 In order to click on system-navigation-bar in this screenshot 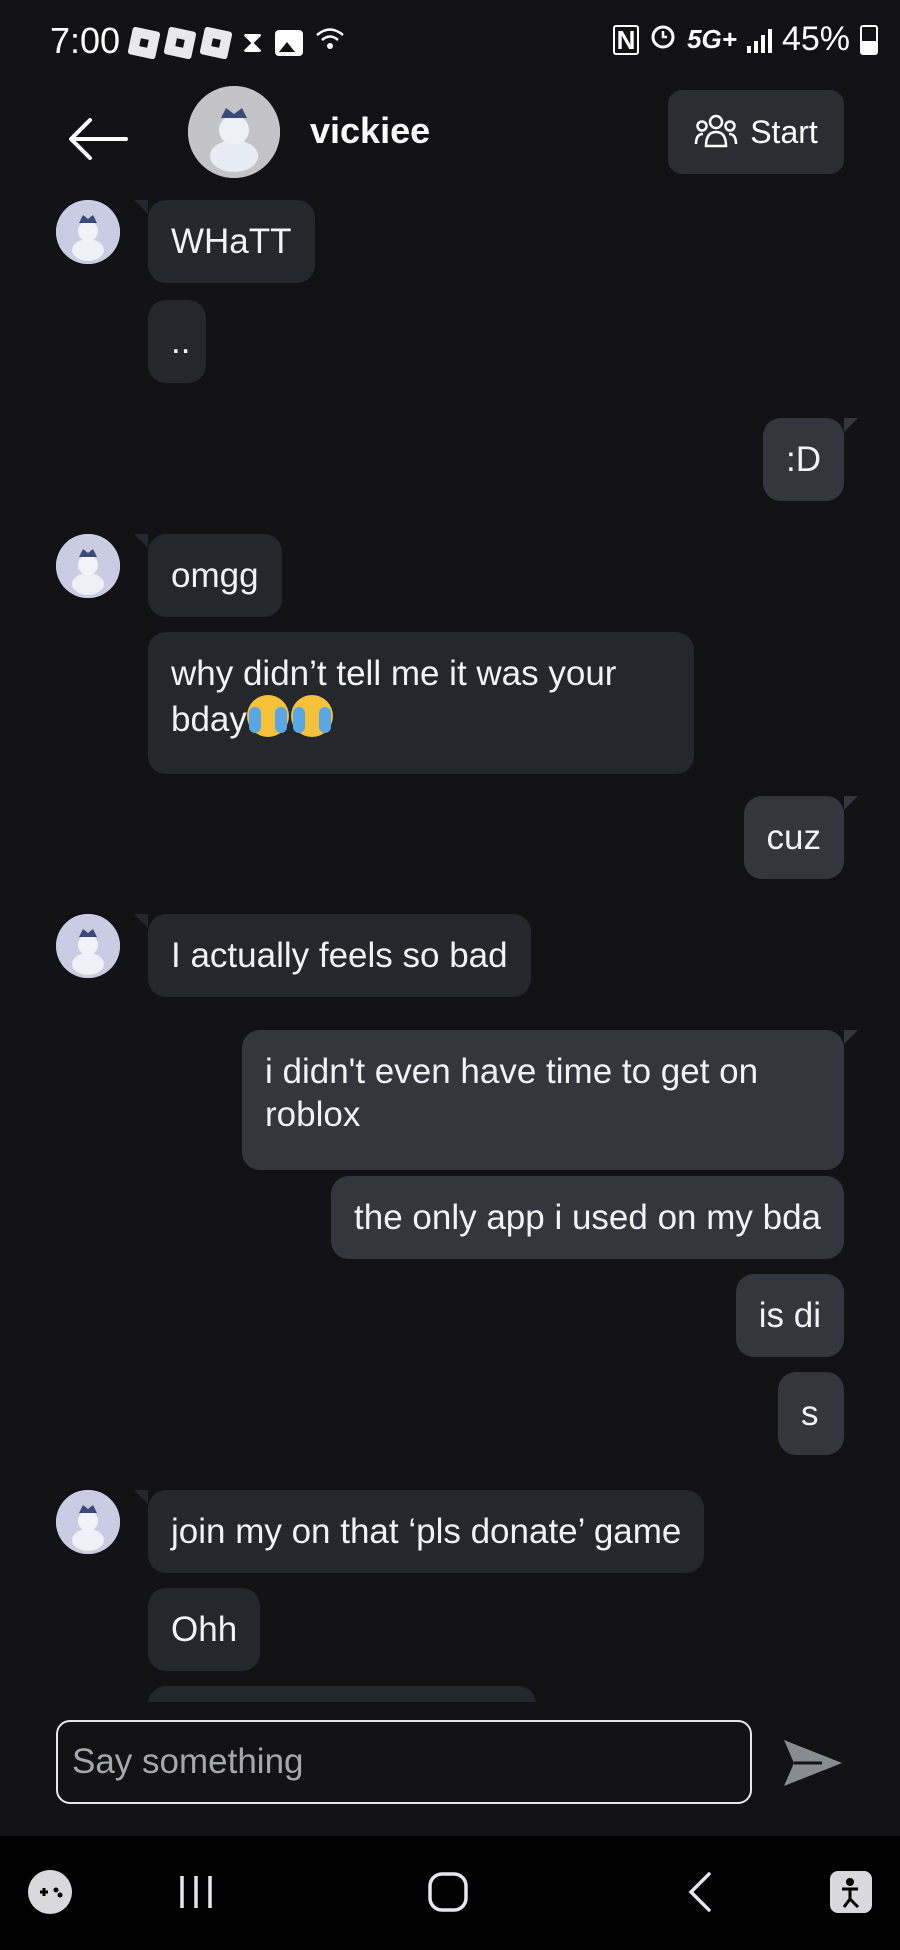, I will do `click(450, 1893)`.